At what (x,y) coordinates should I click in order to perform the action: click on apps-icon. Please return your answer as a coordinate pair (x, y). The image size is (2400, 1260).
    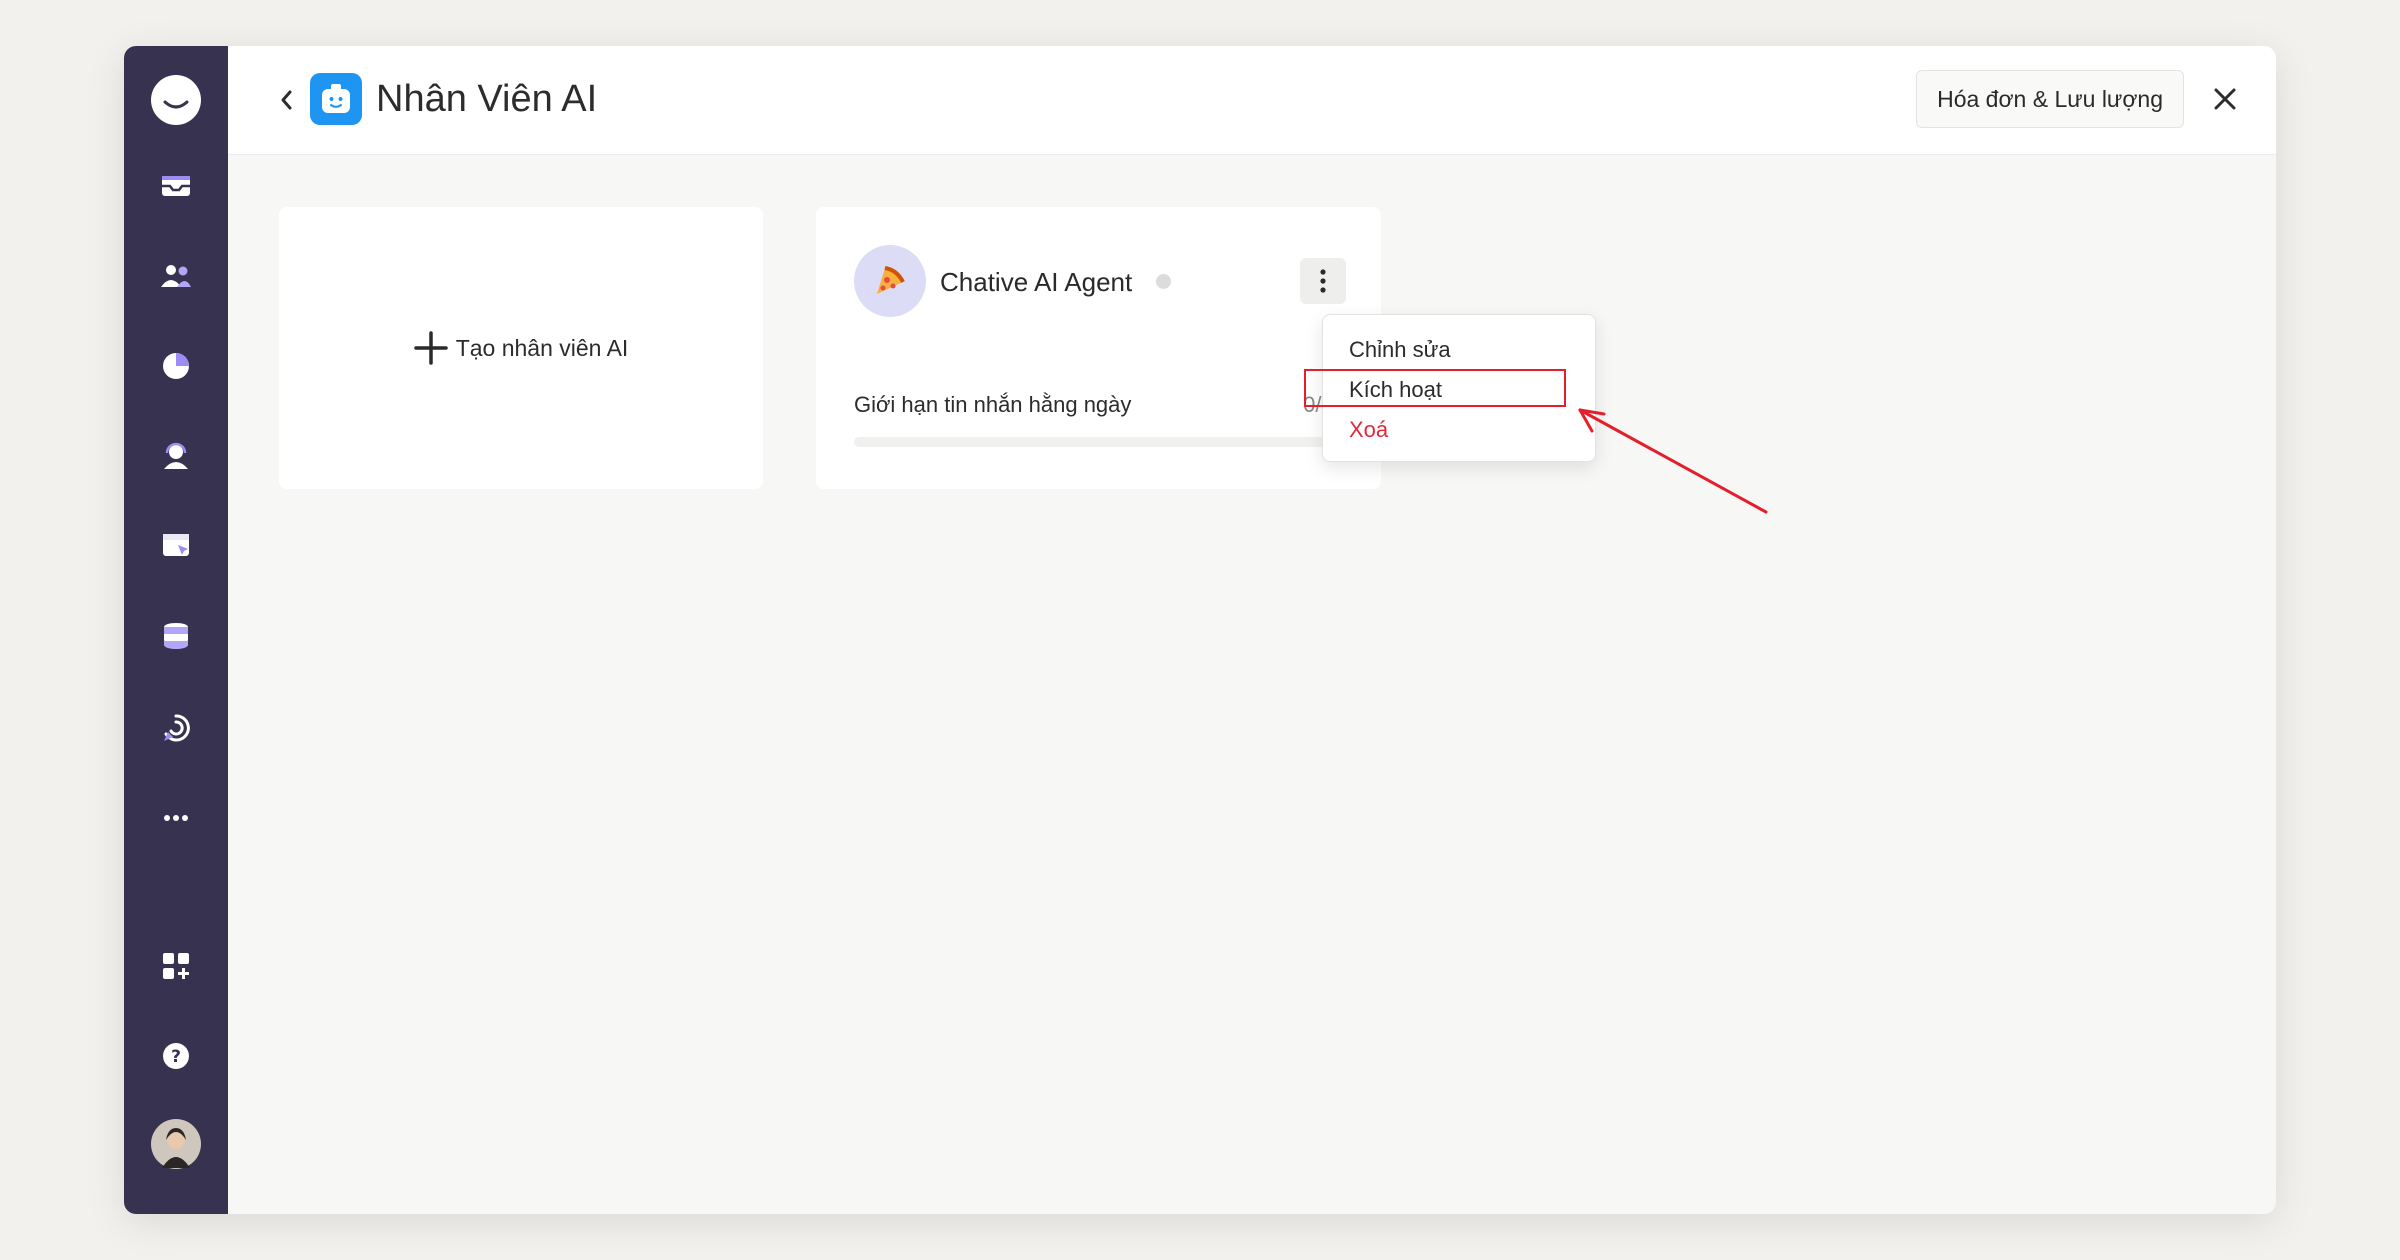
    Looking at the image, I should click on (176, 966).